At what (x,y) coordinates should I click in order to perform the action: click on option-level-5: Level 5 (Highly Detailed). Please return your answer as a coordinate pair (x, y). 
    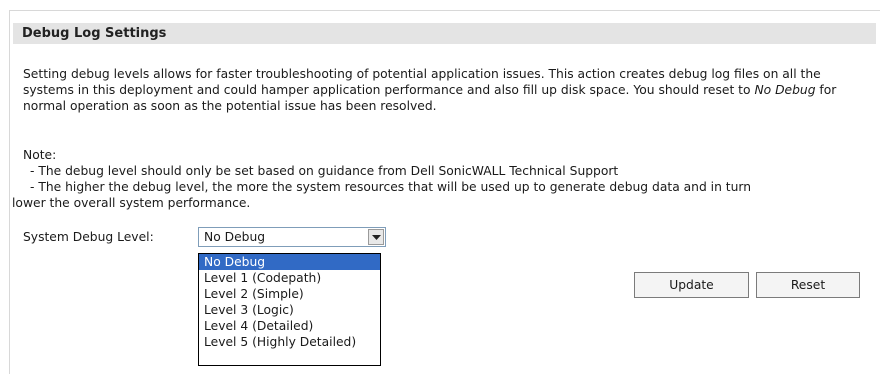
    Looking at the image, I should click on (289, 342).